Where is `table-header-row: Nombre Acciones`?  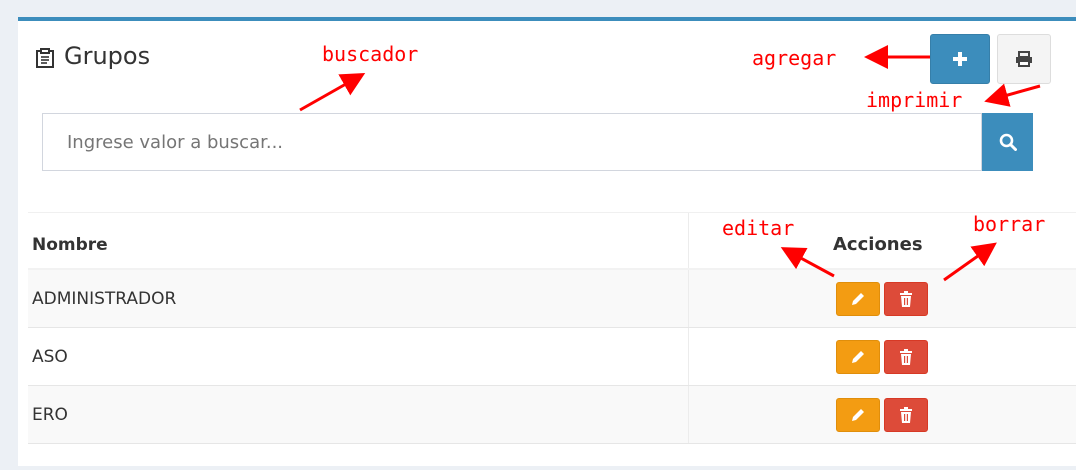
table-header-row: Nombre Acciones is located at coordinates (552, 241).